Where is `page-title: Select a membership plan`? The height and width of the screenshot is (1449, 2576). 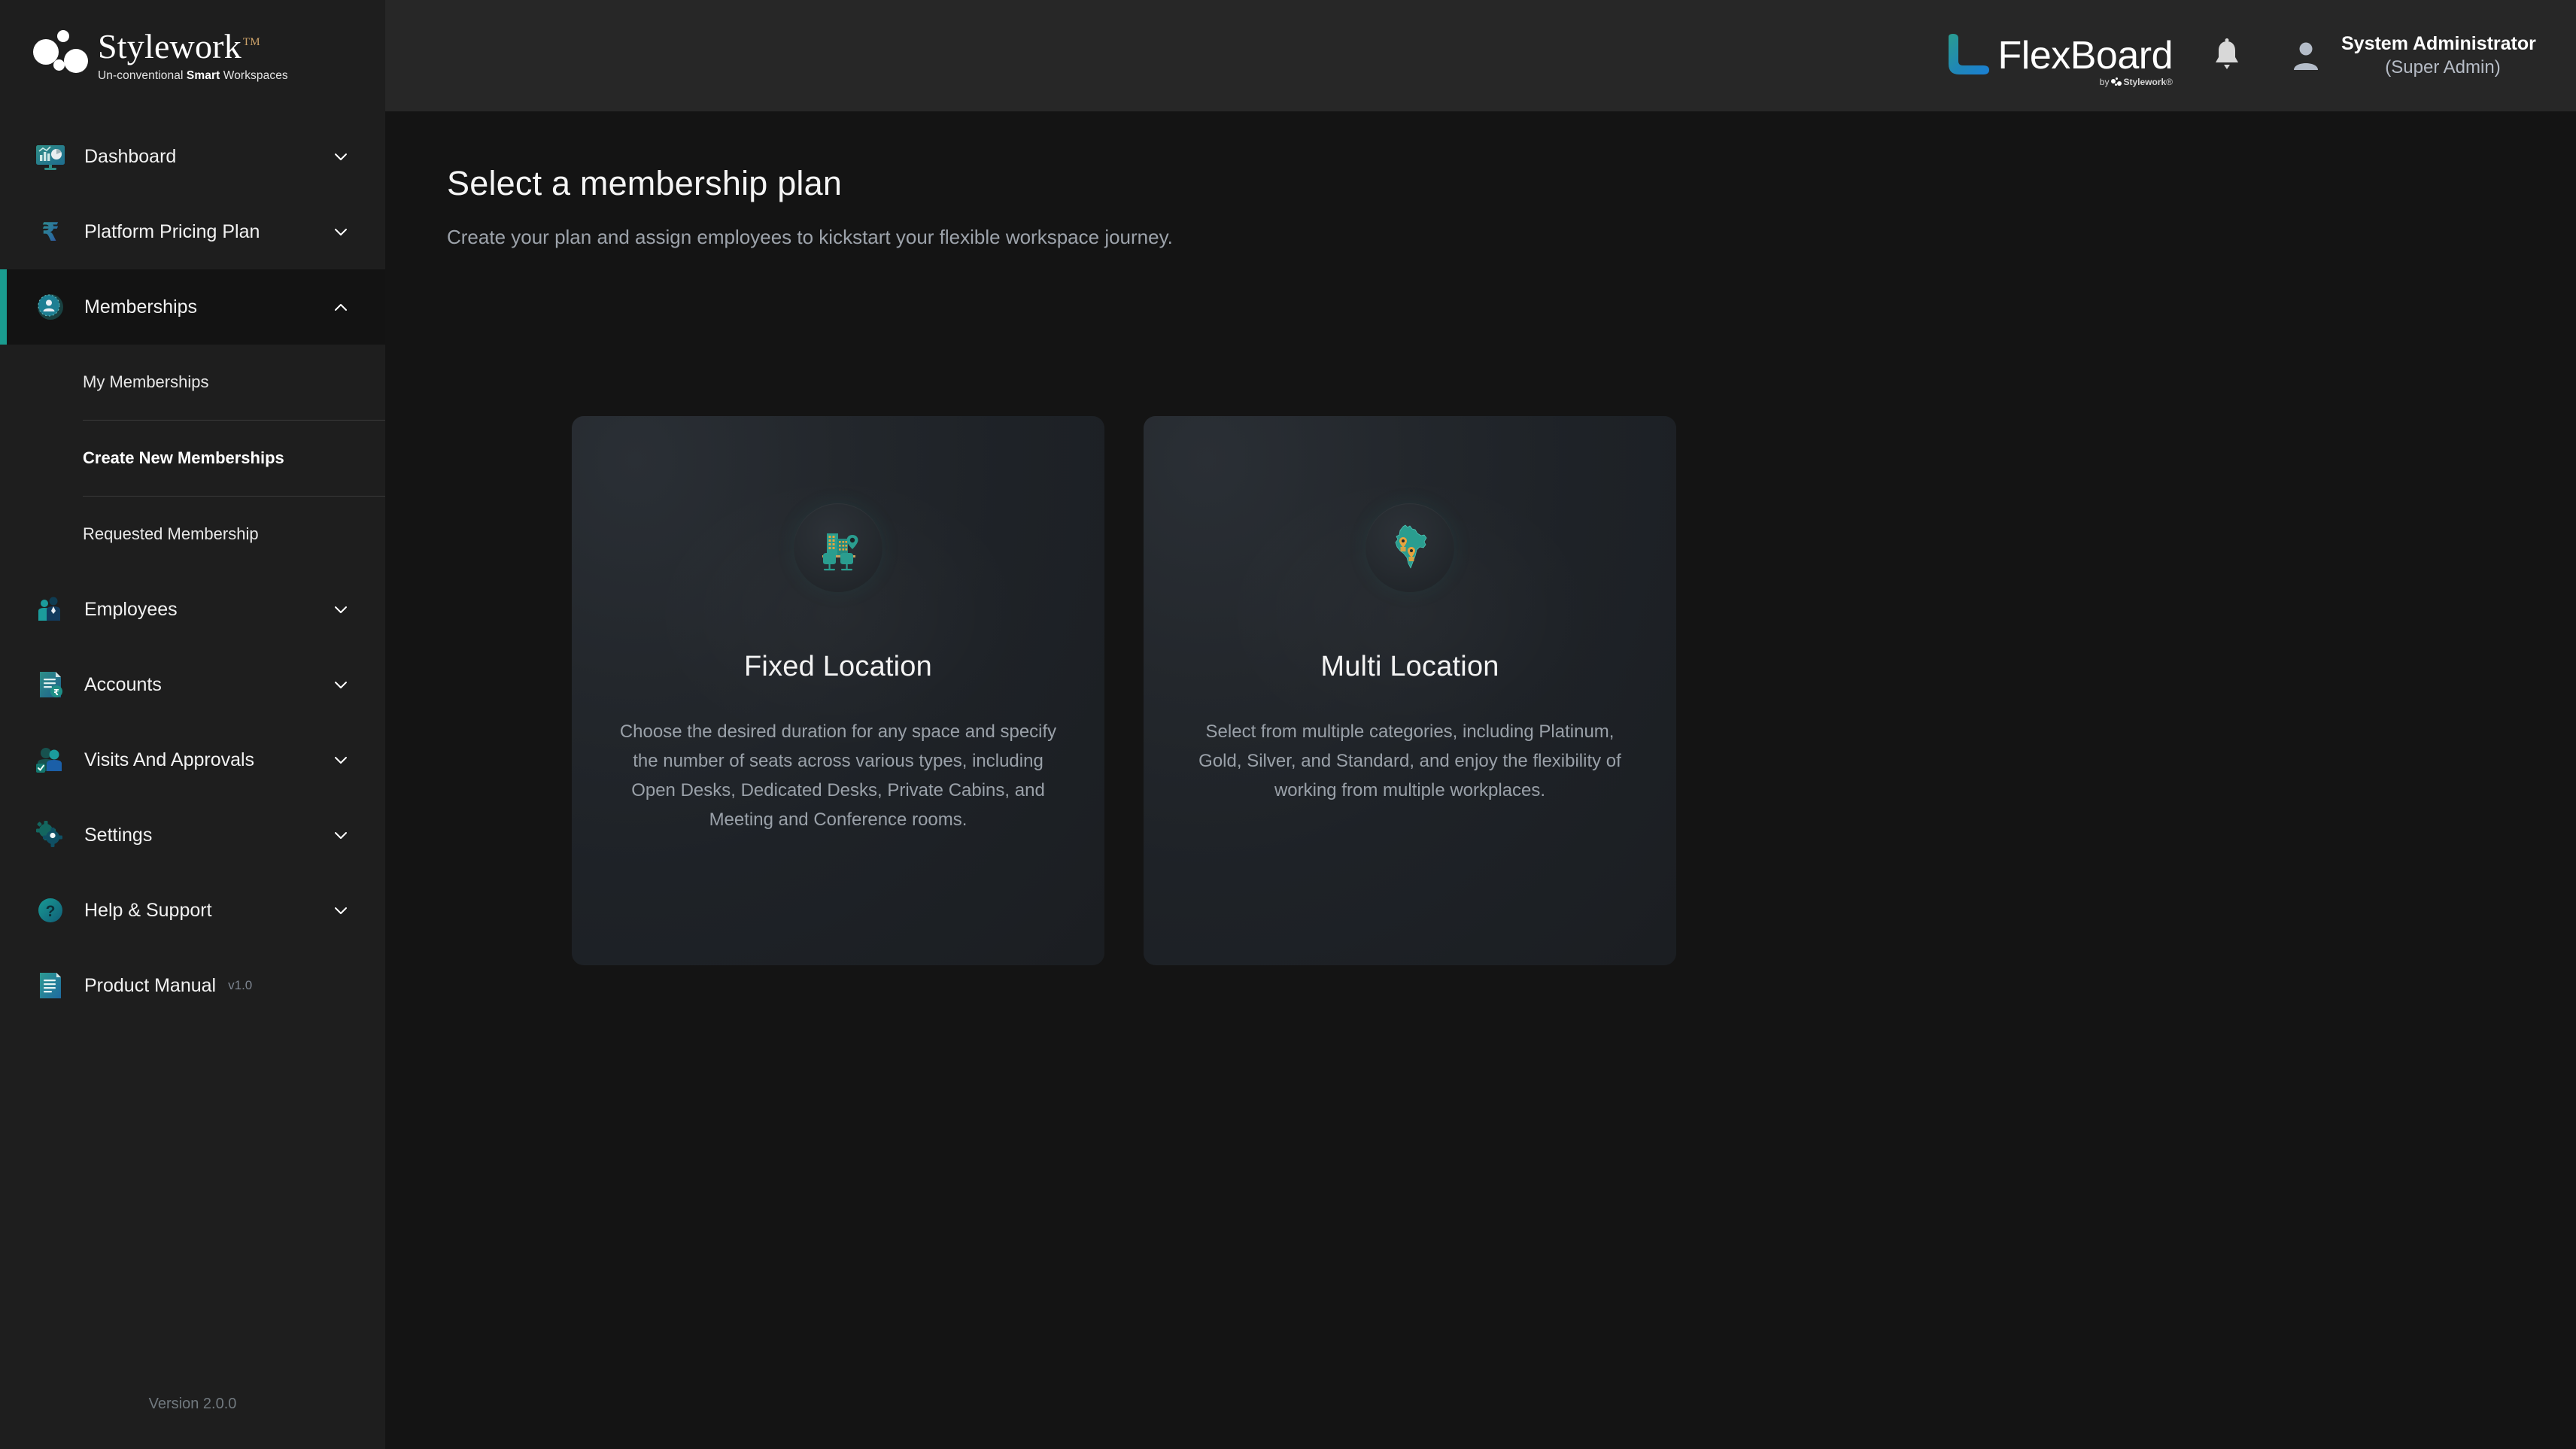
page-title: Select a membership plan is located at coordinates (645, 183).